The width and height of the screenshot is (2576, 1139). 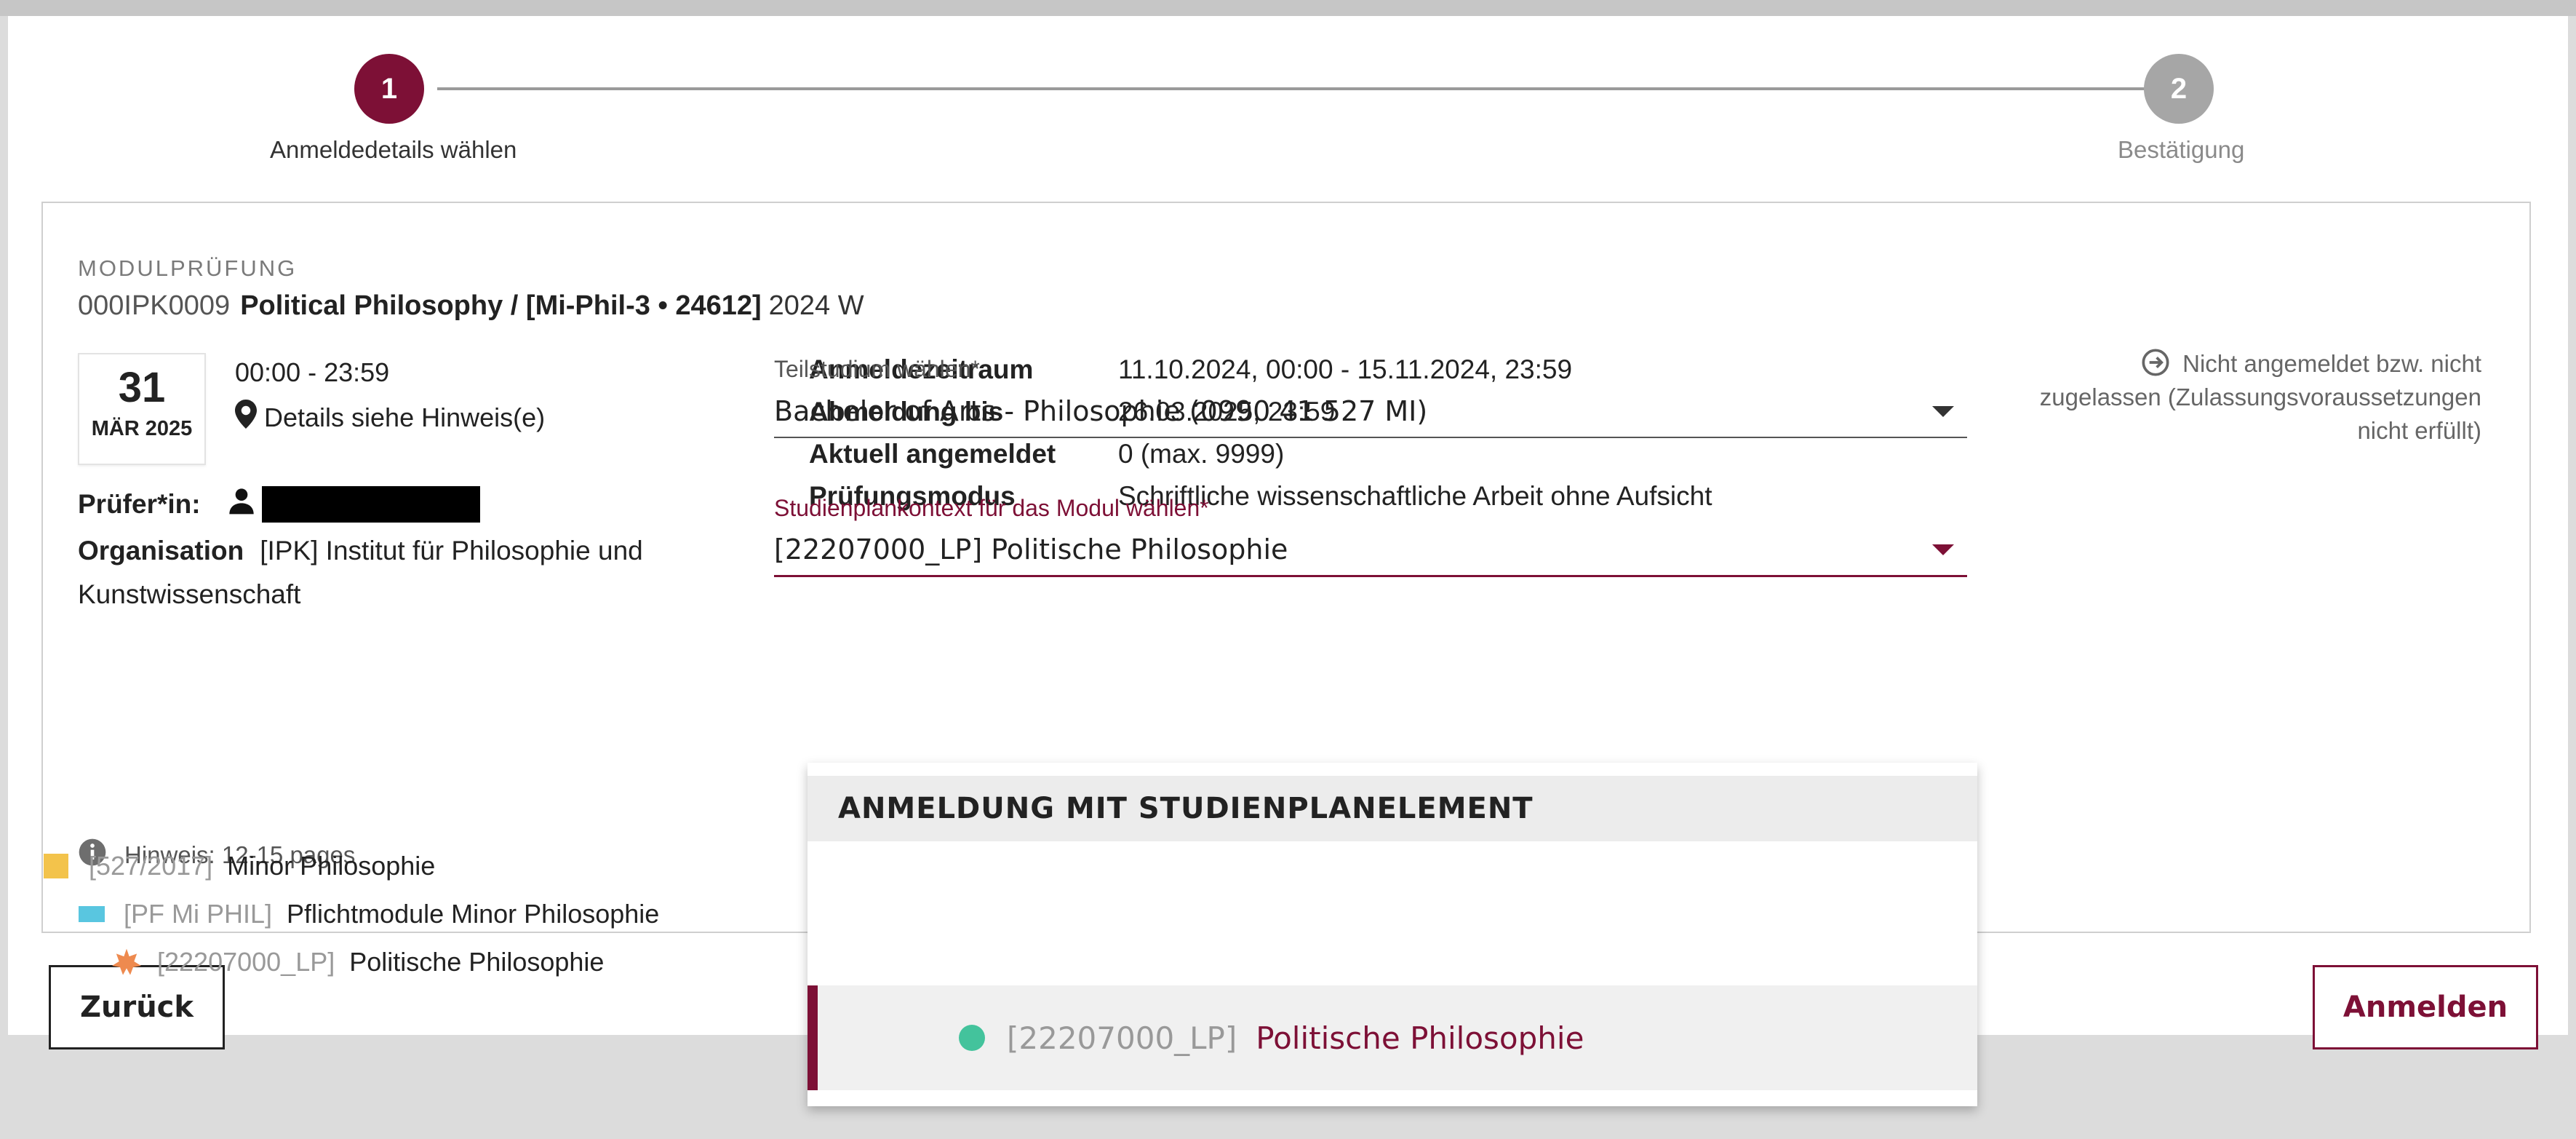 I want to click on location-row: Details siehe Hinweis(e), so click(x=390, y=417).